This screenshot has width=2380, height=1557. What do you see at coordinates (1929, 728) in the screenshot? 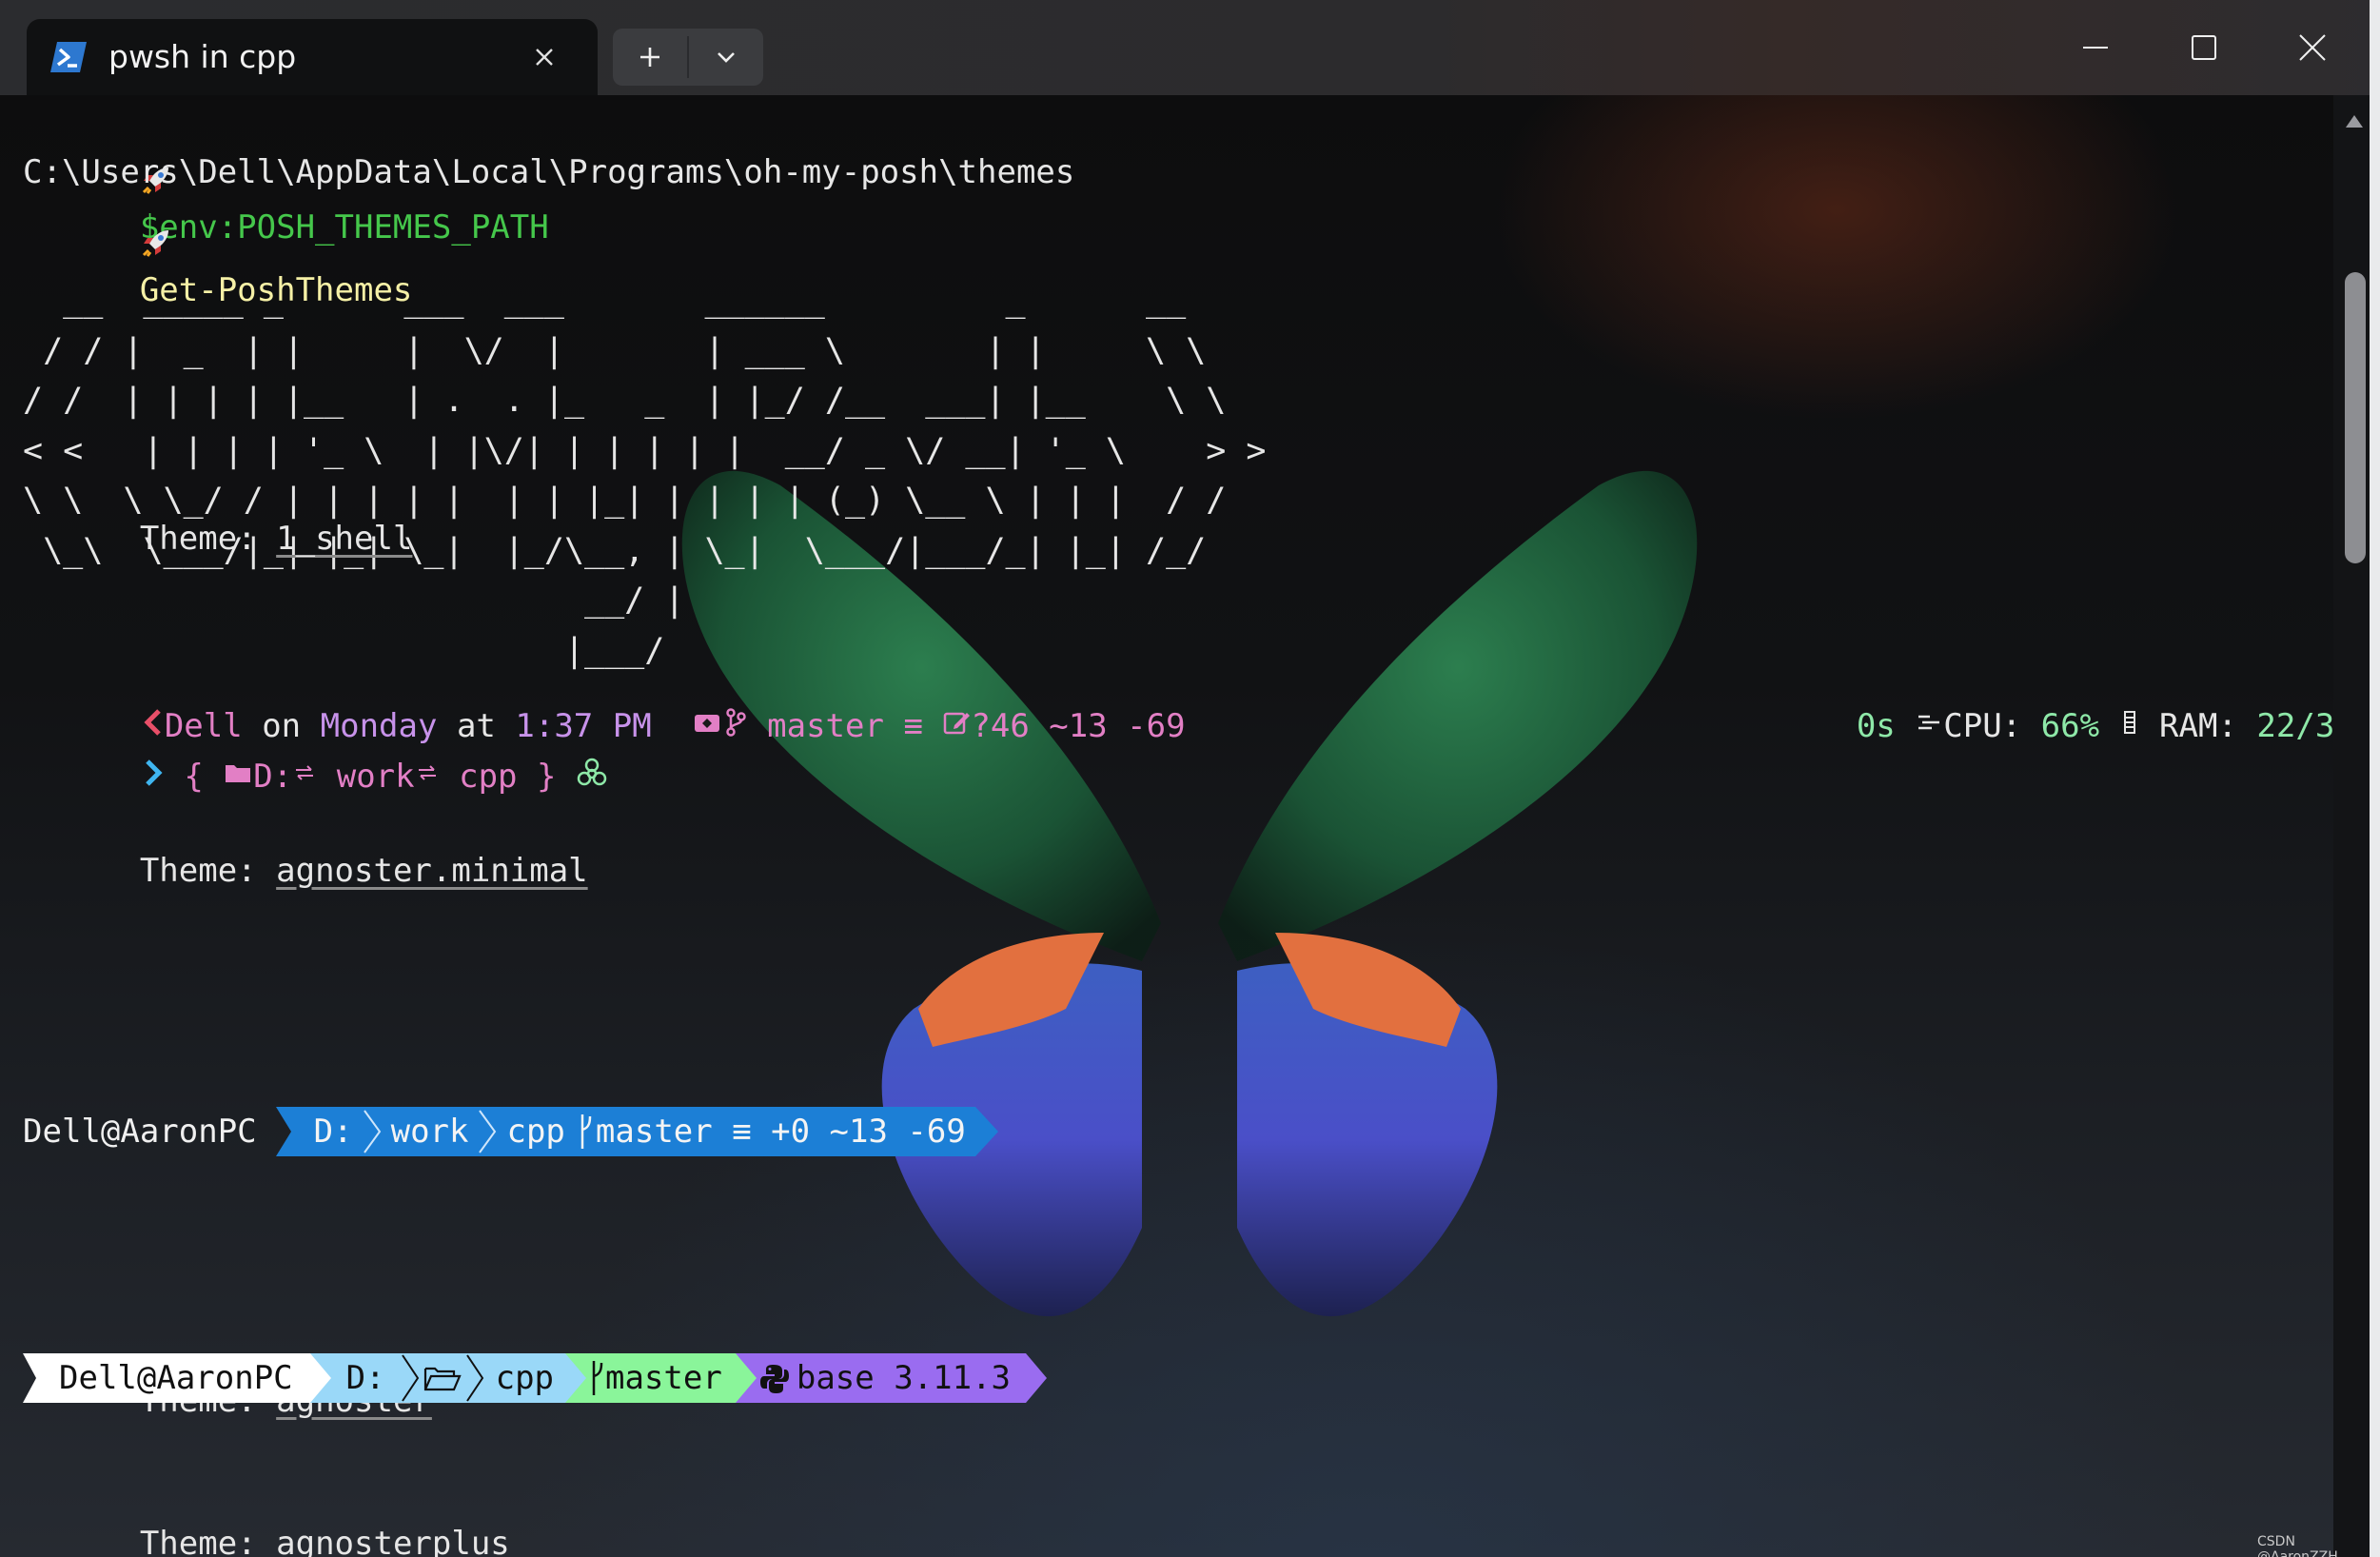
I see `speed-icon` at bounding box center [1929, 728].